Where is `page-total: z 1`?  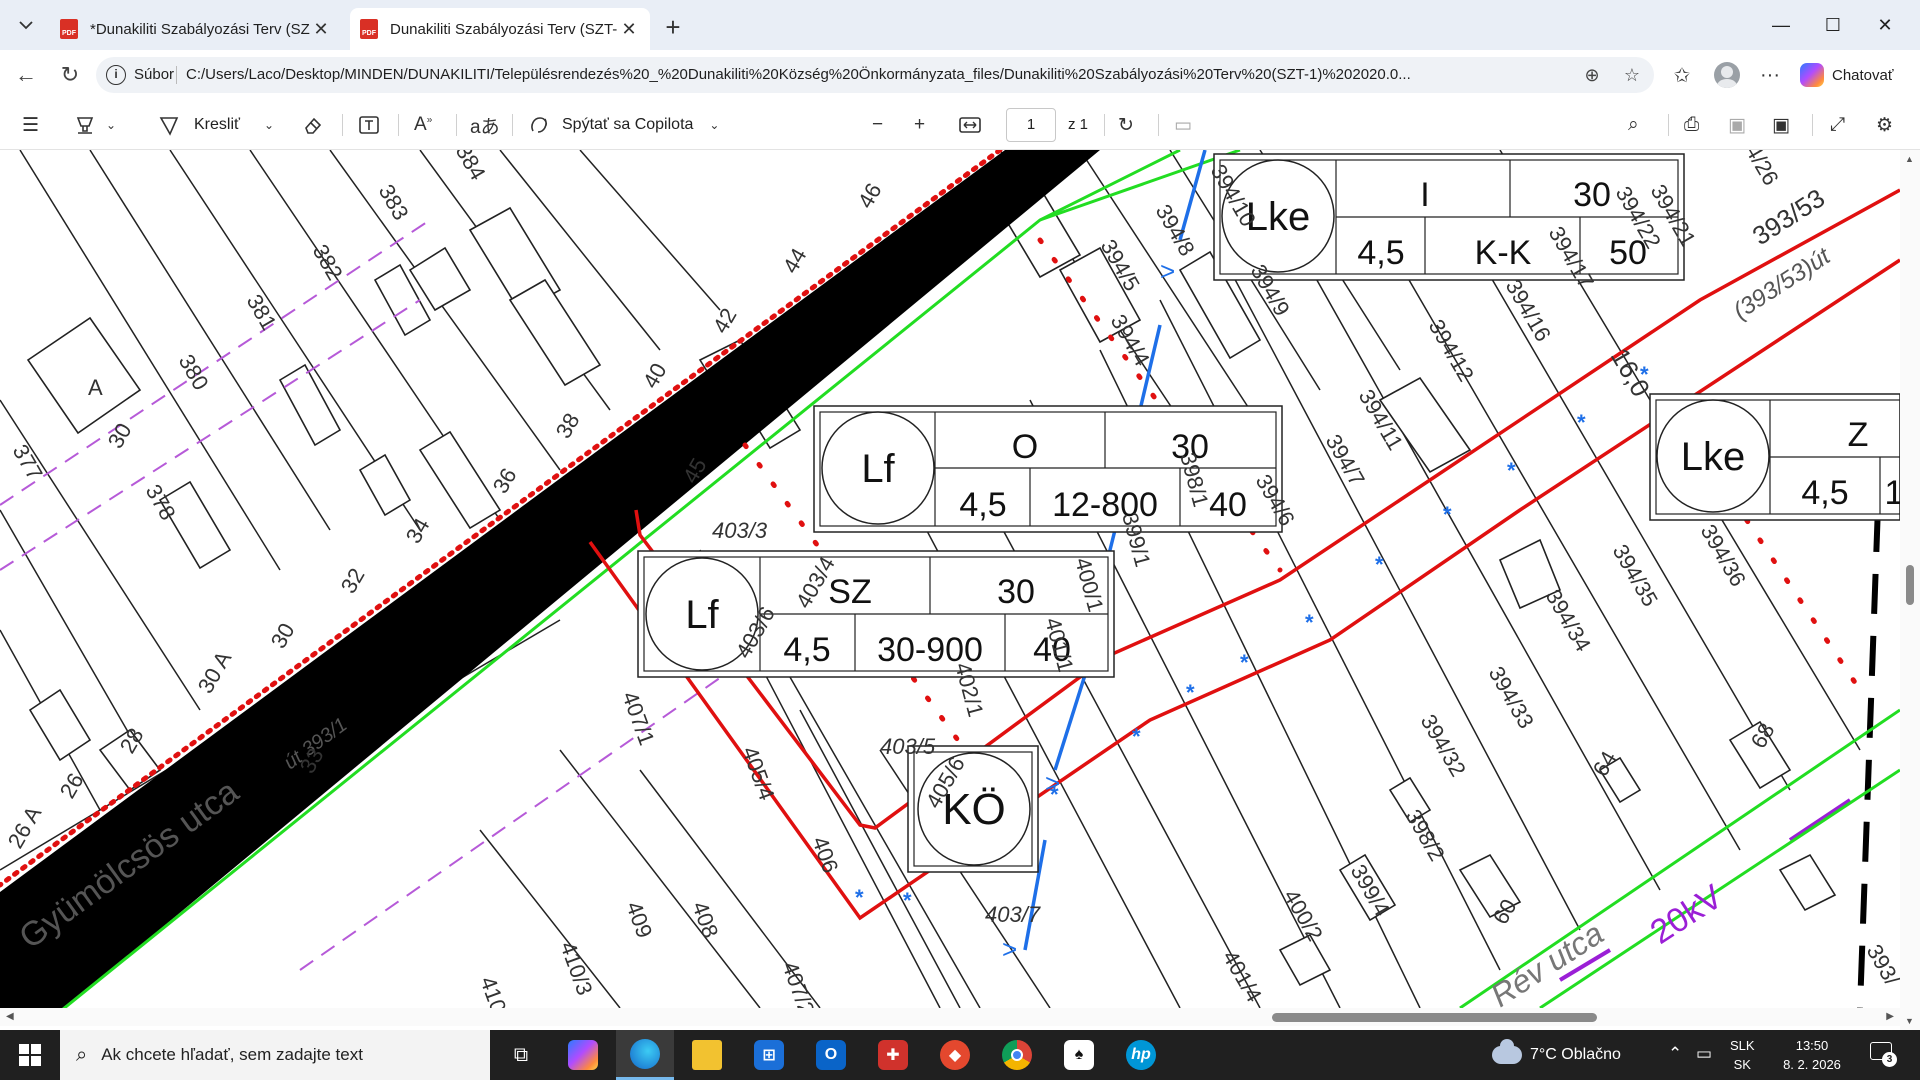 page-total: z 1 is located at coordinates (1078, 124).